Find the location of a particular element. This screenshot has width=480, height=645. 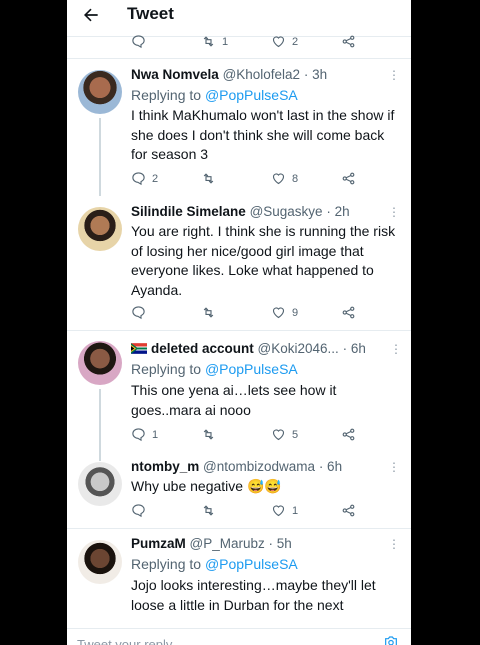

author-name: Silindile Simelane is located at coordinates (188, 211).